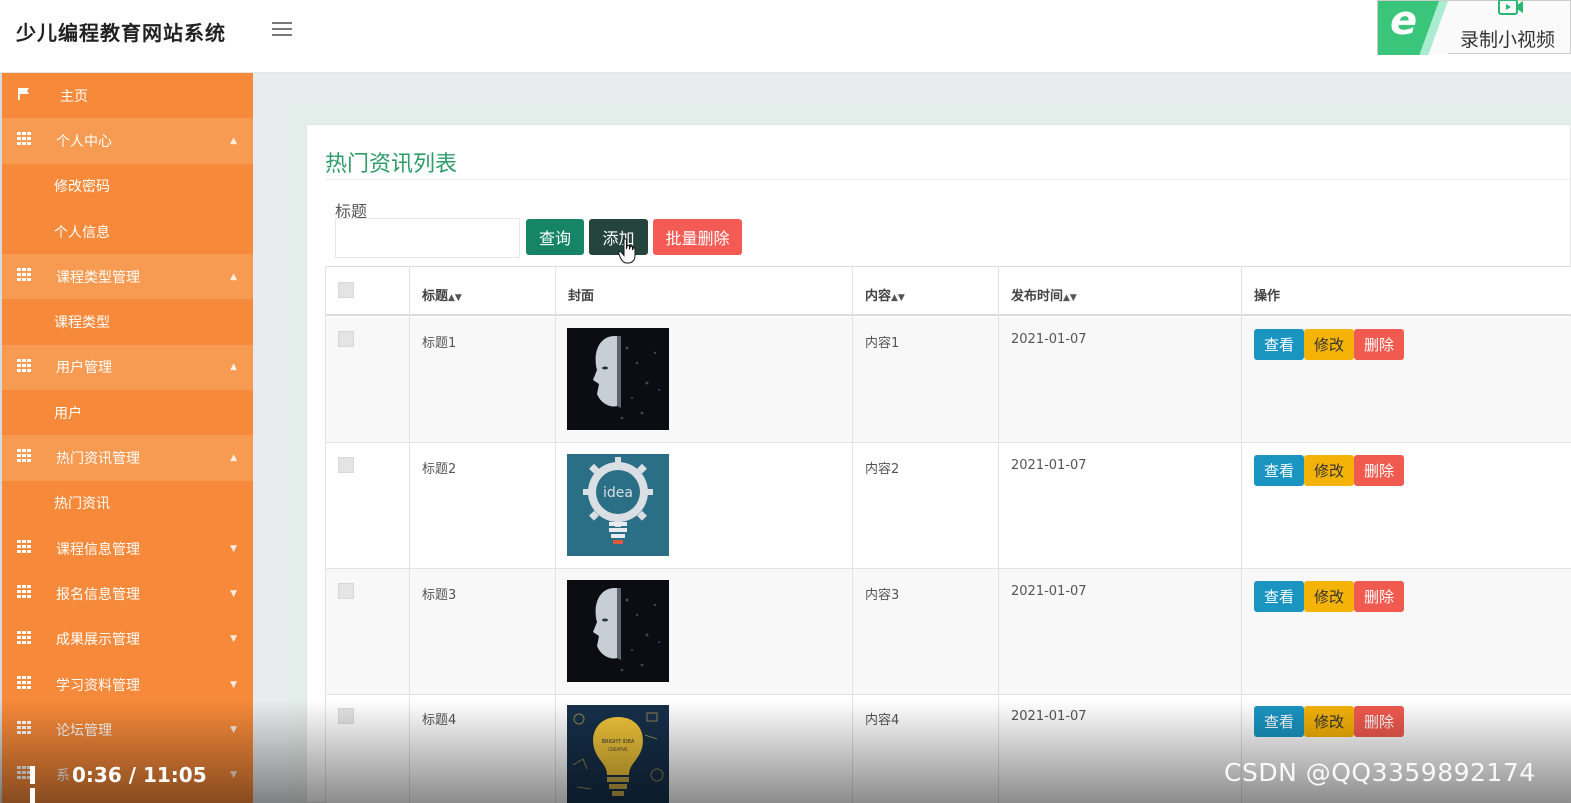  What do you see at coordinates (84, 141) in the screenshot?
I see `sidebar-item-label: 个人中心` at bounding box center [84, 141].